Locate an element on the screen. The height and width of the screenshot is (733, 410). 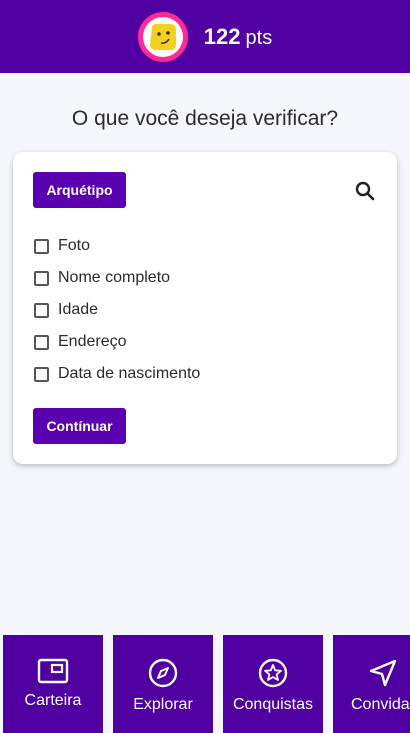
option-label: Endereço is located at coordinates (92, 341).